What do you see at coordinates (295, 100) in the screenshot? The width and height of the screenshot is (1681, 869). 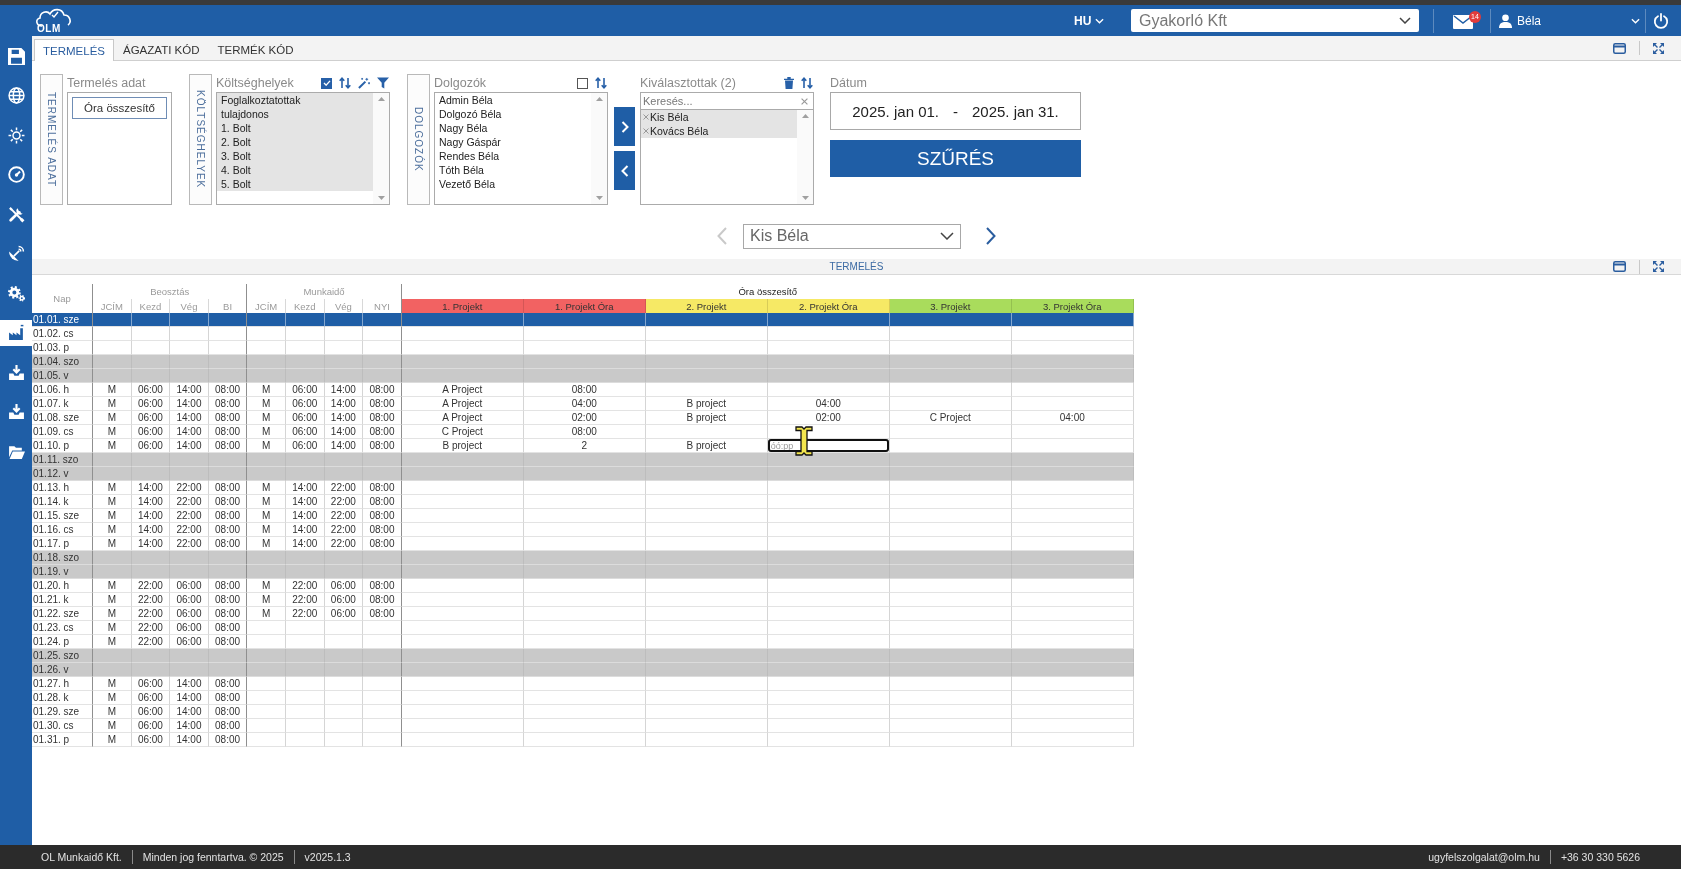 I see `list-item: Foglalkoztatottak` at bounding box center [295, 100].